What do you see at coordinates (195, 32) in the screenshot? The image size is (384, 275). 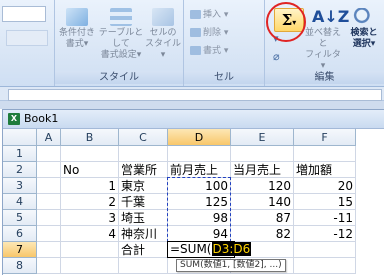 I see `delete-icon` at bounding box center [195, 32].